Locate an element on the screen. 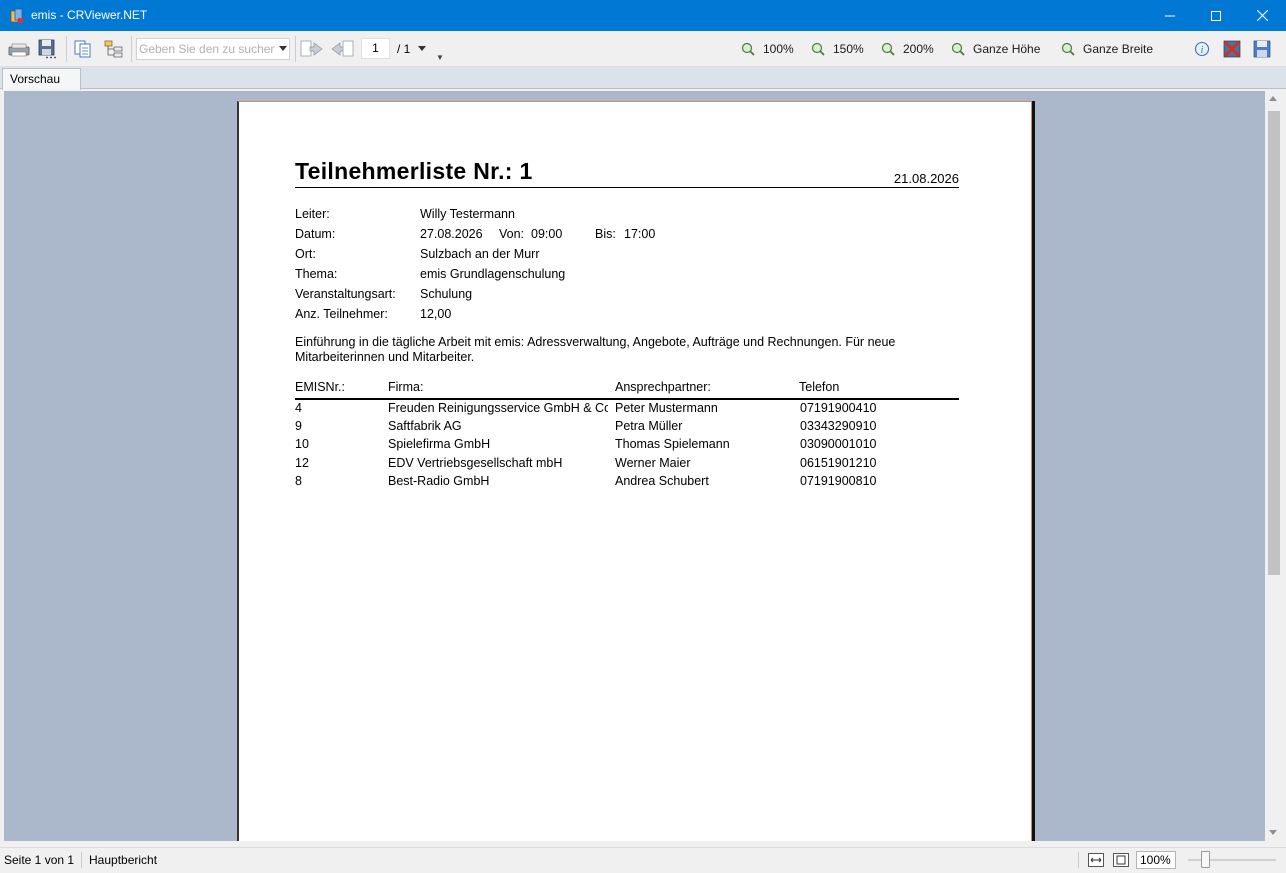 The width and height of the screenshot is (1286, 873). field-label-veranstaltungsart: Veranstaltungsart: is located at coordinates (345, 294).